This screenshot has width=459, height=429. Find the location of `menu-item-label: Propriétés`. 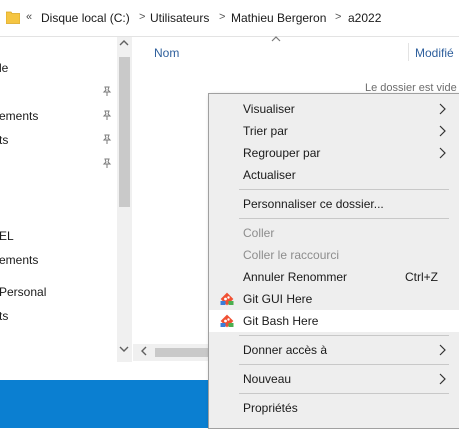

menu-item-label: Propriétés is located at coordinates (270, 408).